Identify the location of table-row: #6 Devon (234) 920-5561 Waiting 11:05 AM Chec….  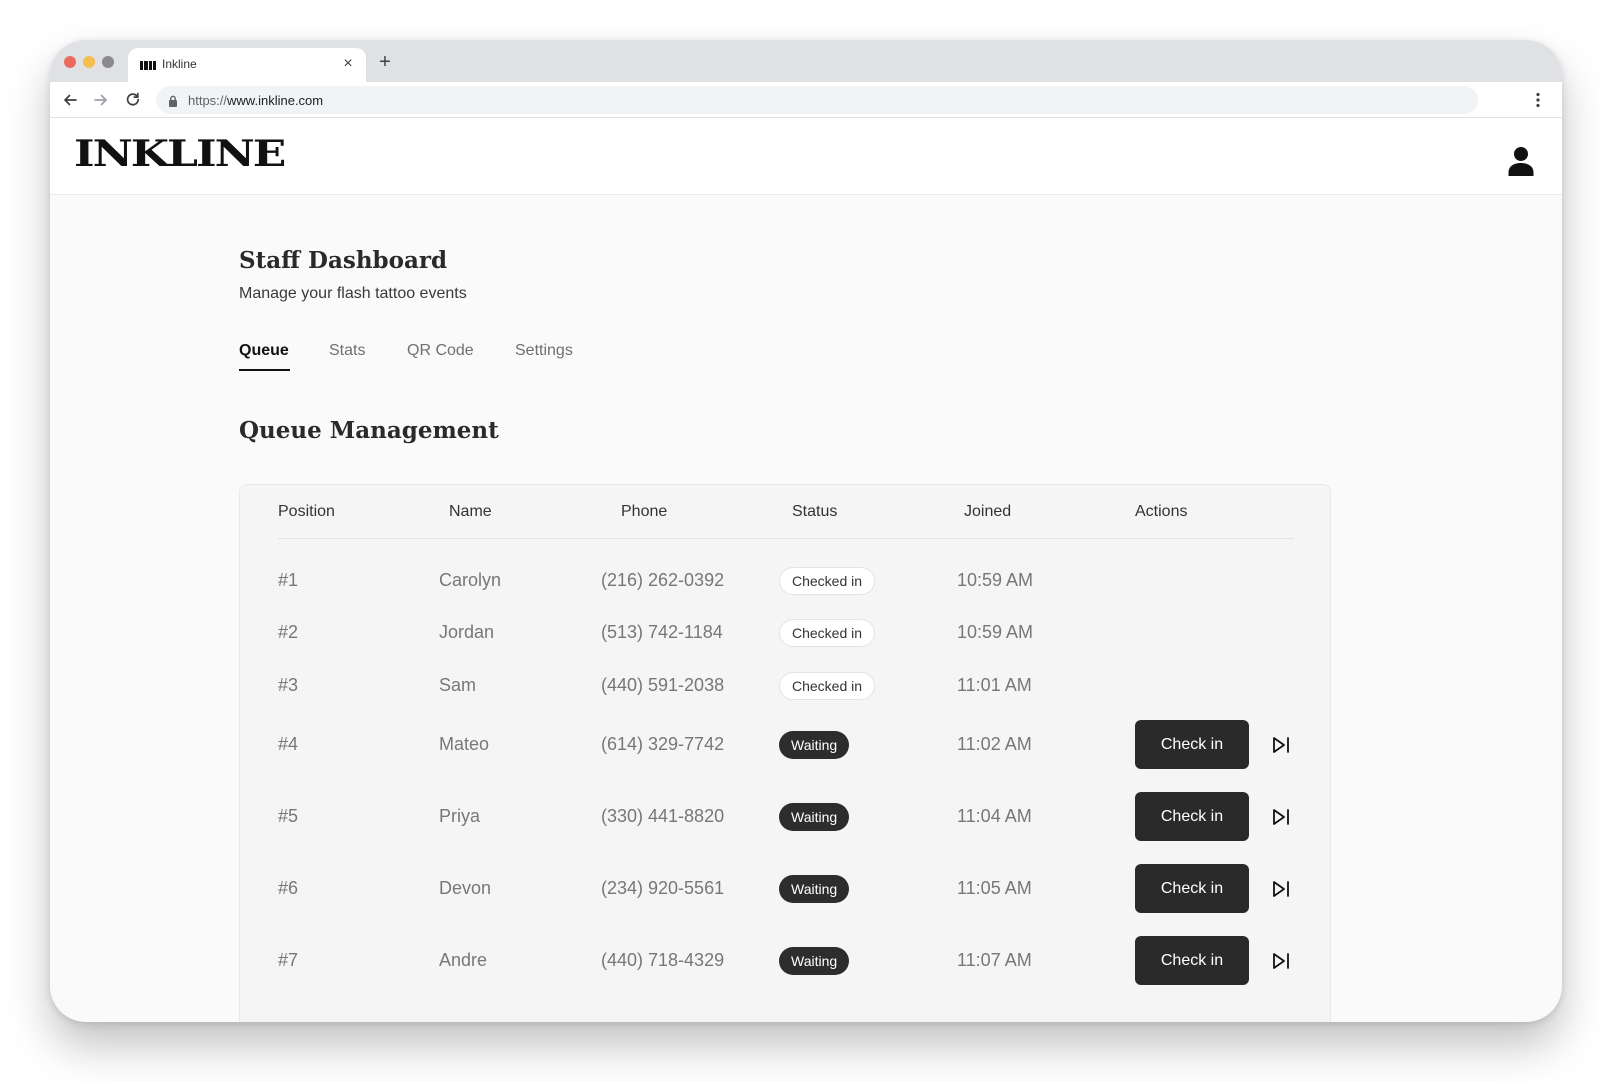
(786, 888).